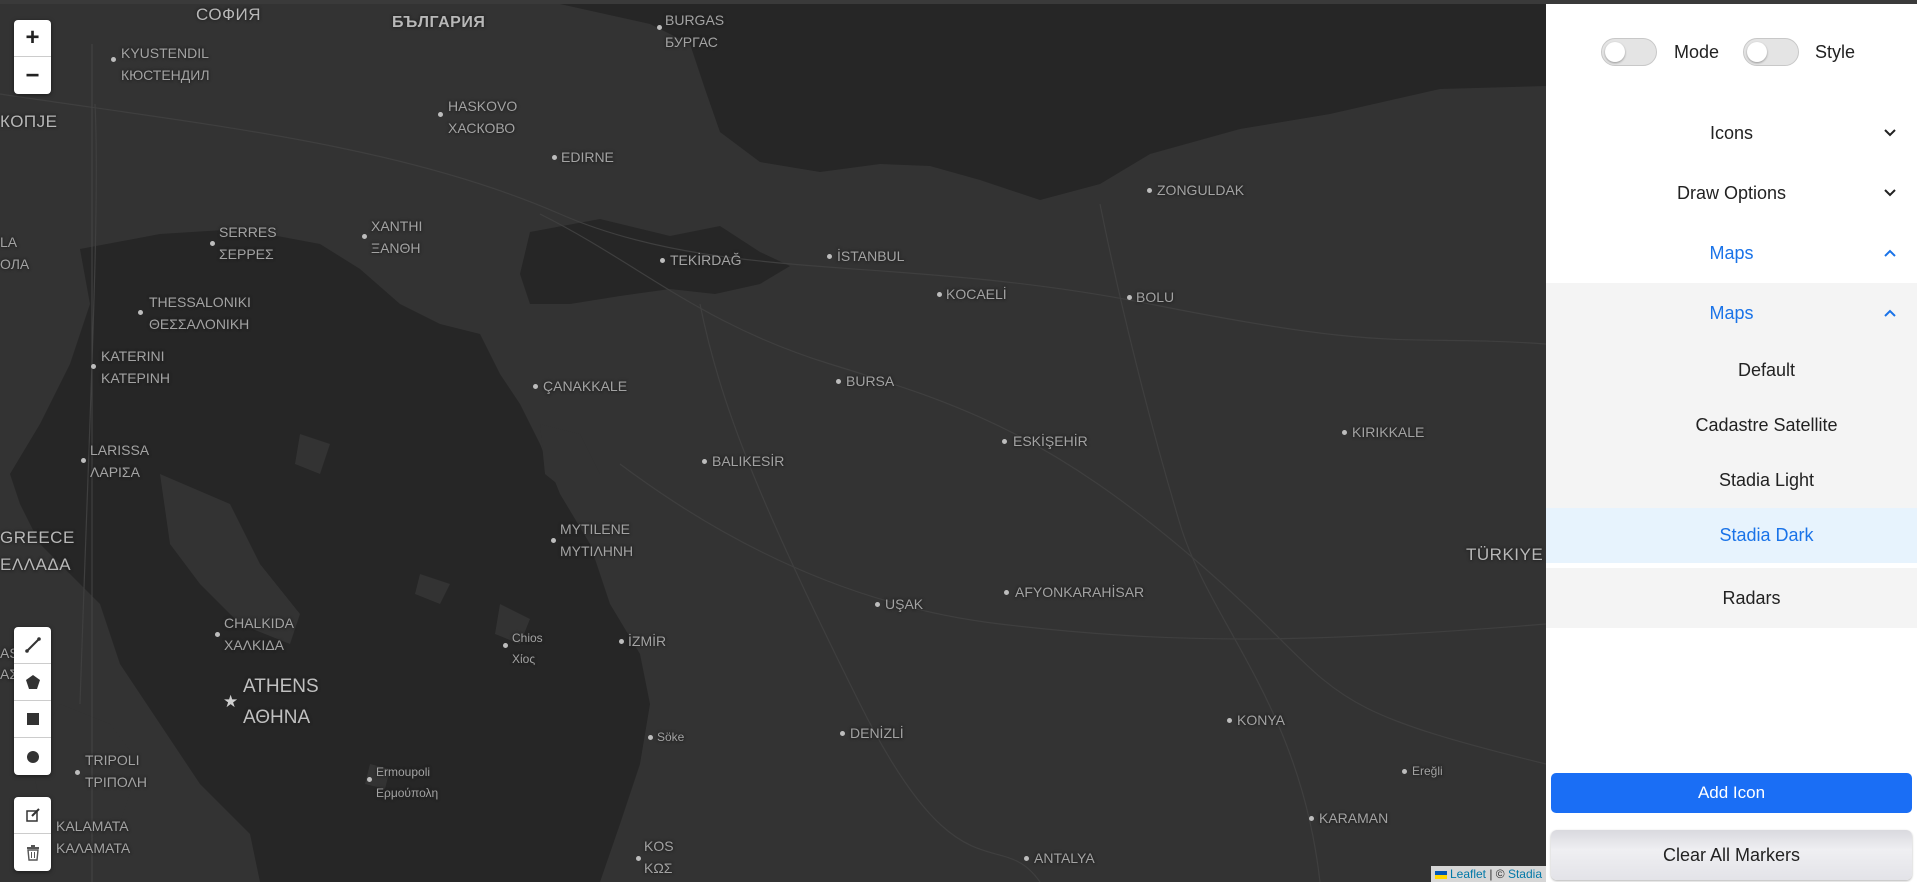 This screenshot has height=882, width=1917. I want to click on map-option-radars: Radars, so click(1731, 598).